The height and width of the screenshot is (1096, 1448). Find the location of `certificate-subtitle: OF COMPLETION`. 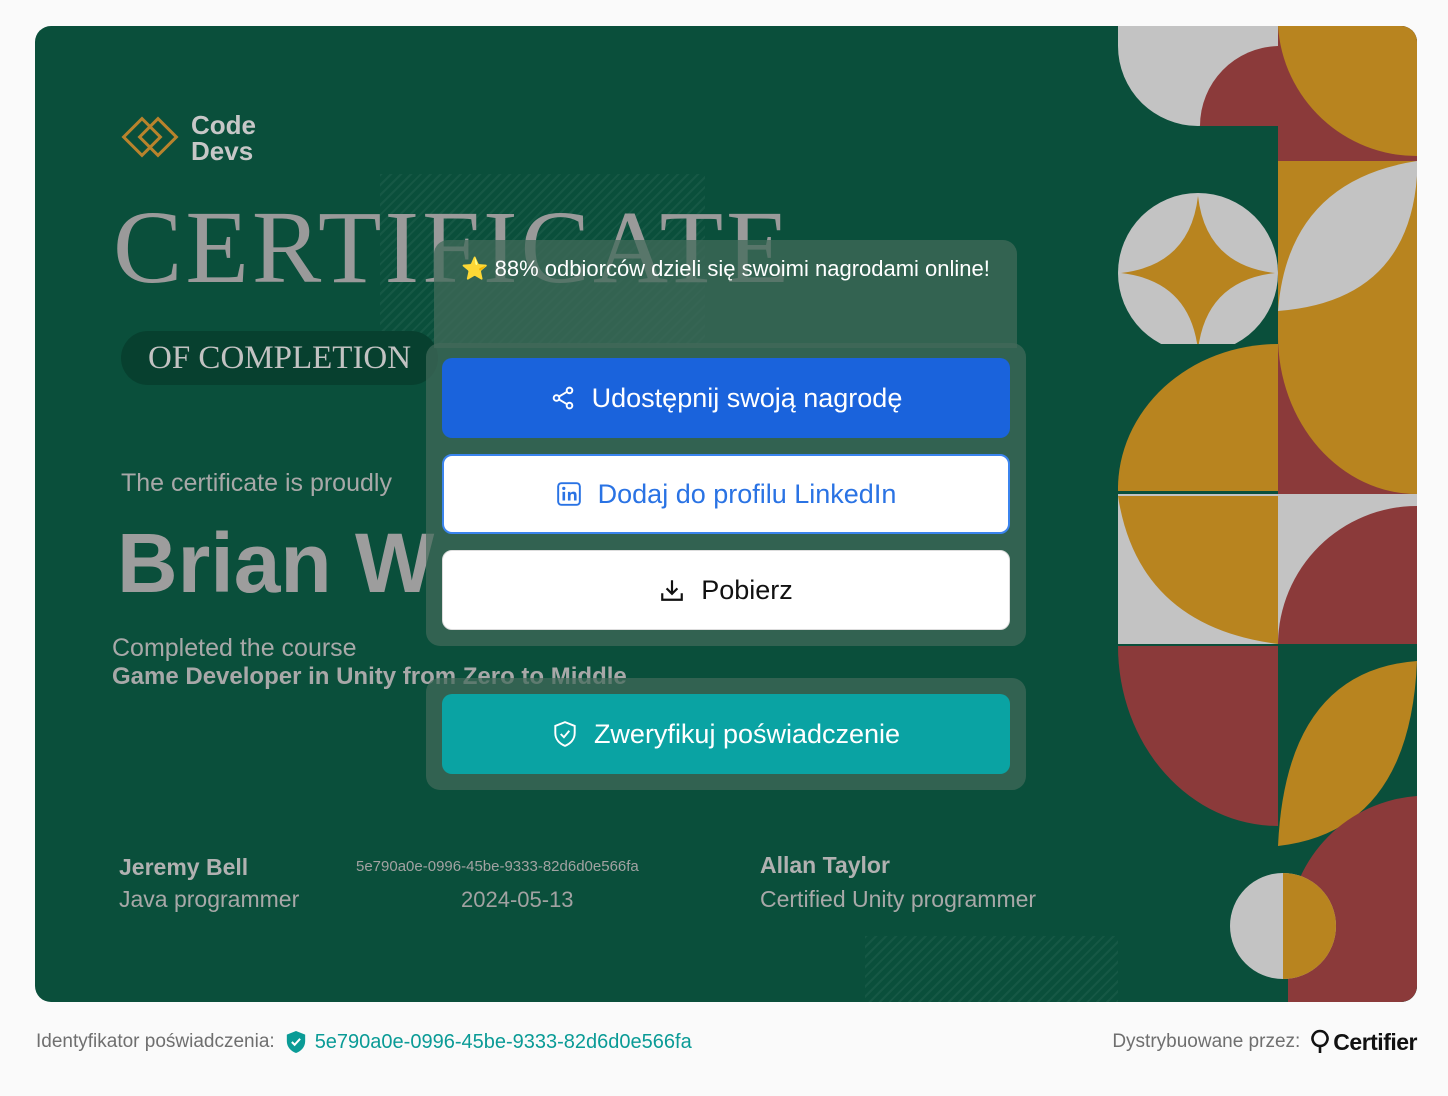

certificate-subtitle: OF COMPLETION is located at coordinates (280, 358).